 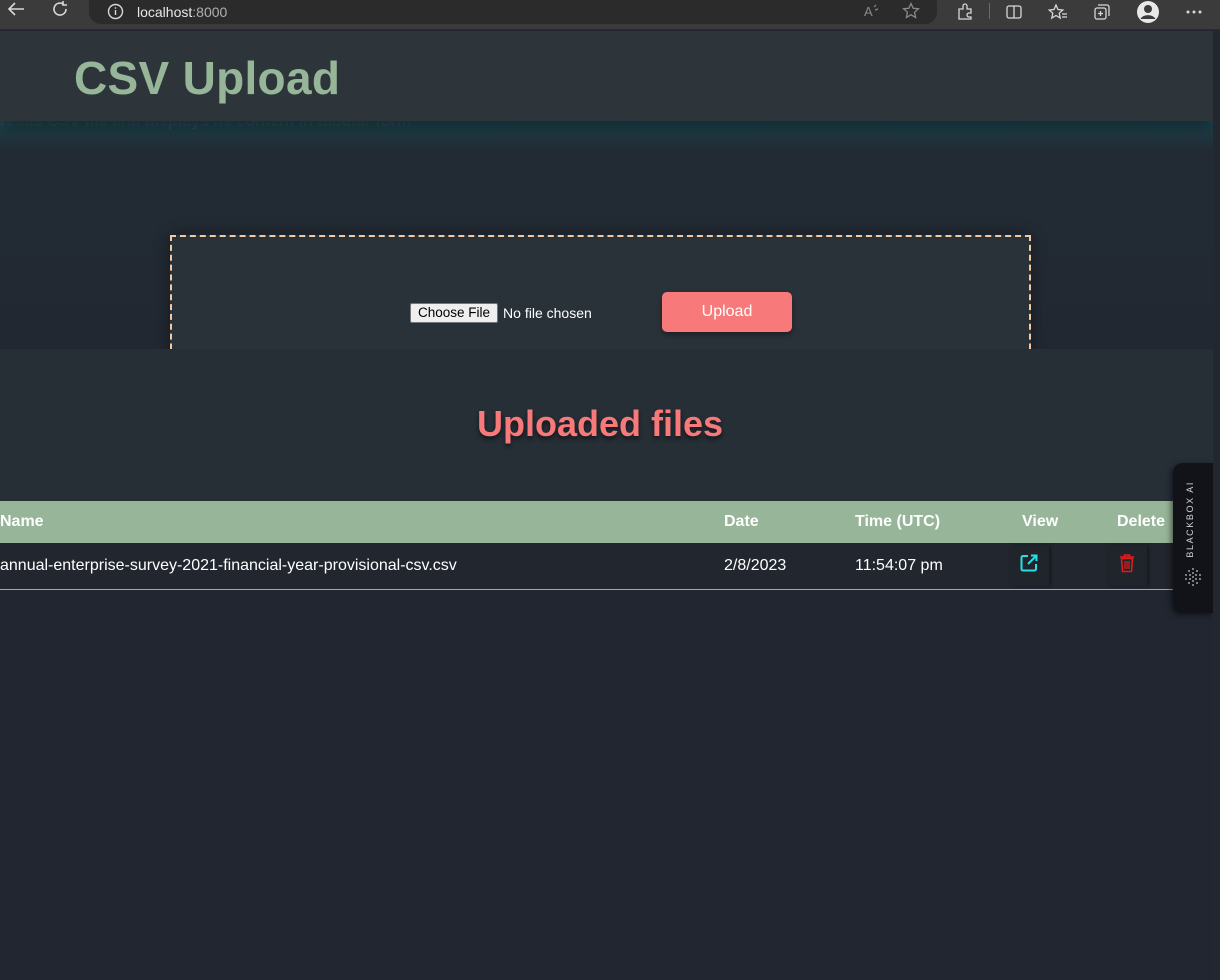 I want to click on file-date-cell: 2/8/2023, so click(x=755, y=565).